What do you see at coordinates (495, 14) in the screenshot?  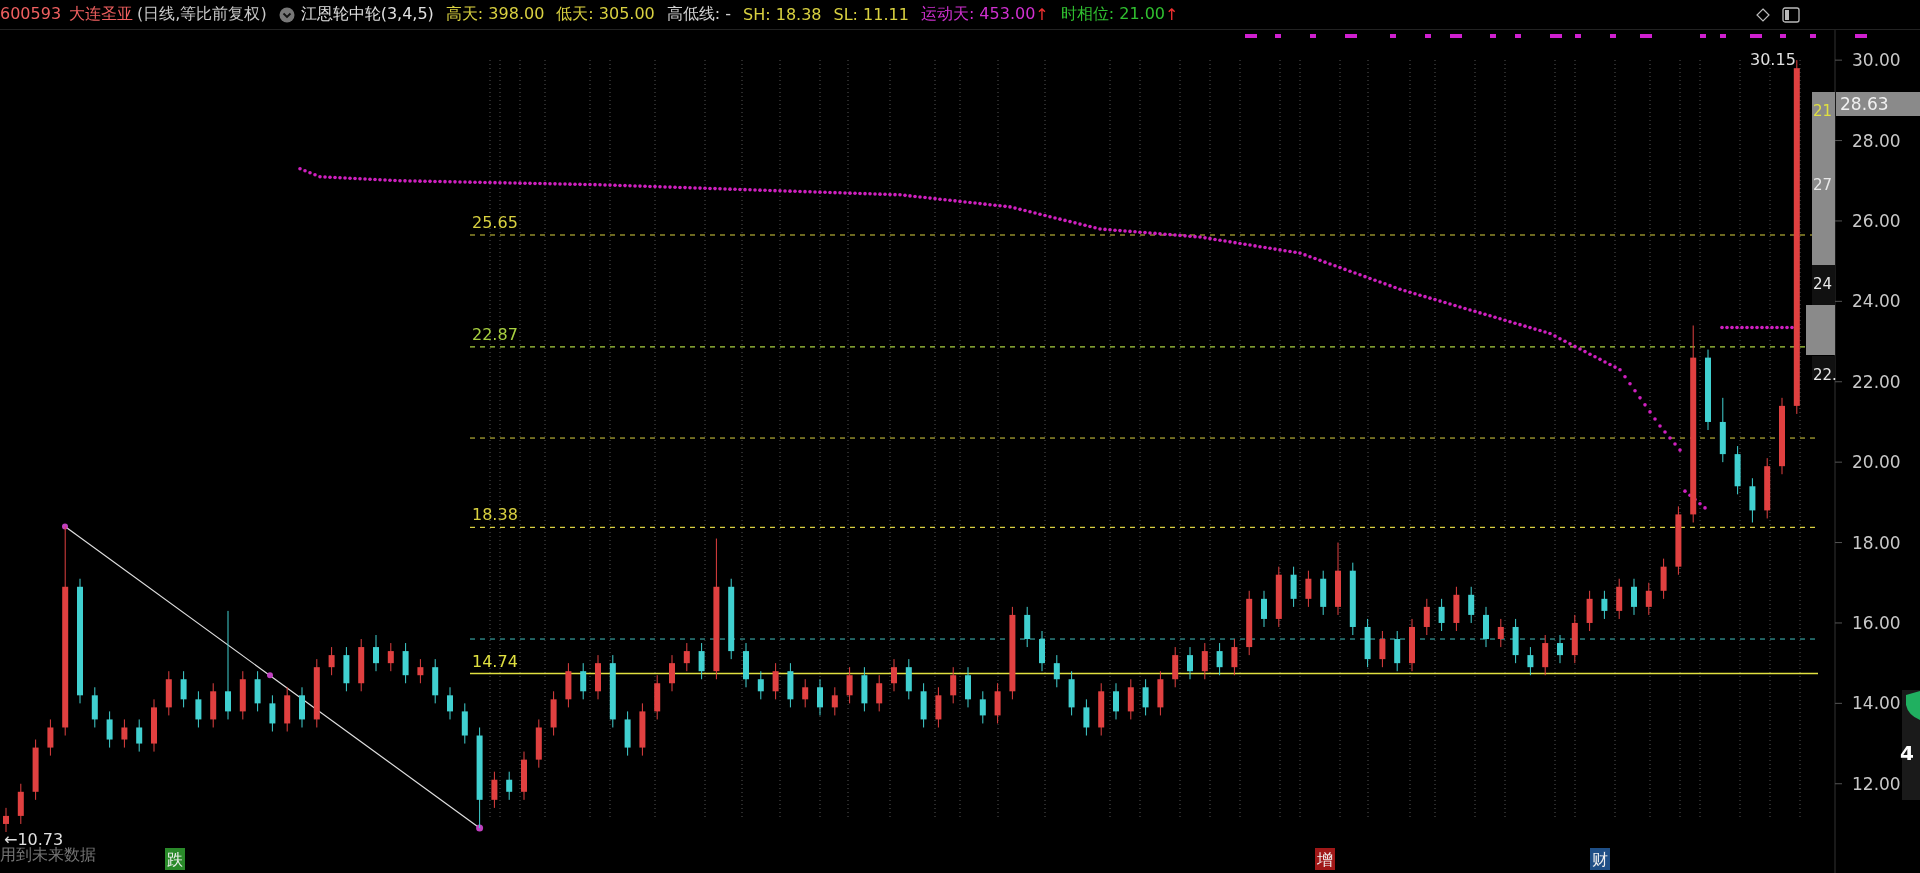 I see `indicator-value: 高天: 398.00` at bounding box center [495, 14].